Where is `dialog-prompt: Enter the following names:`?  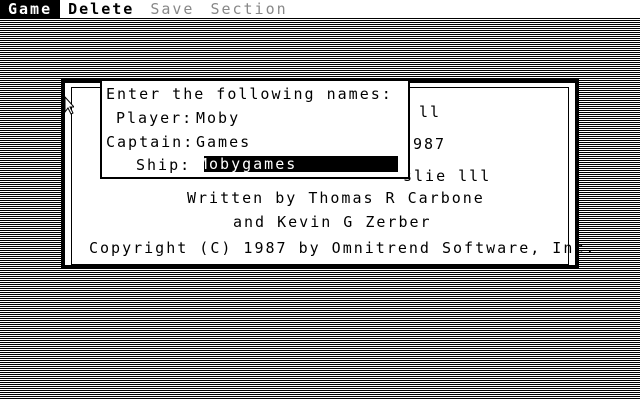
dialog-prompt: Enter the following names: is located at coordinates (249, 94).